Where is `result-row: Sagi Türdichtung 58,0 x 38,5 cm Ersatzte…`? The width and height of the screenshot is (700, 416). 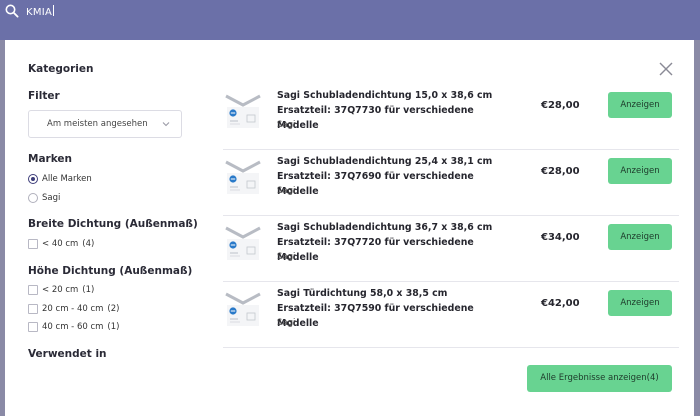 result-row: Sagi Türdichtung 58,0 x 38,5 cm Ersatzte… is located at coordinates (451, 315).